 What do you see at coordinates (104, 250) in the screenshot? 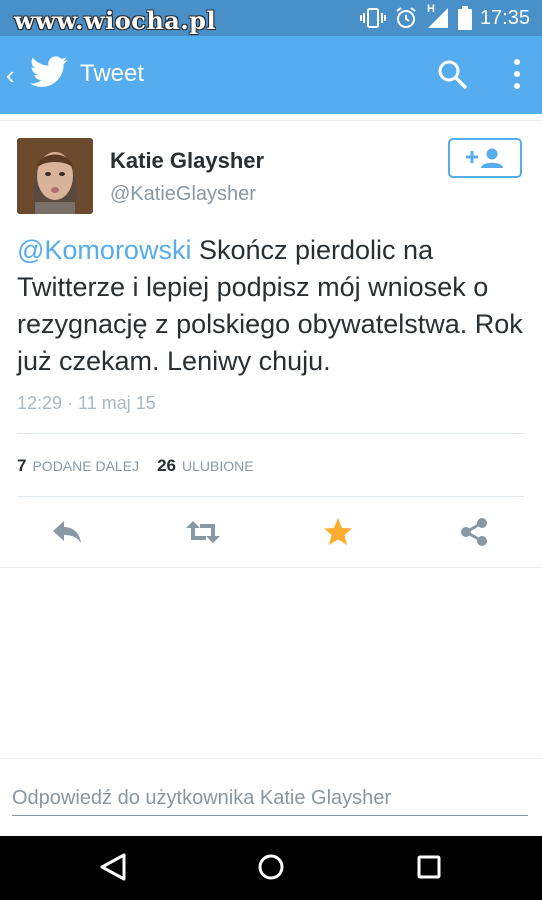
I see `mention-link: @Komorowski` at bounding box center [104, 250].